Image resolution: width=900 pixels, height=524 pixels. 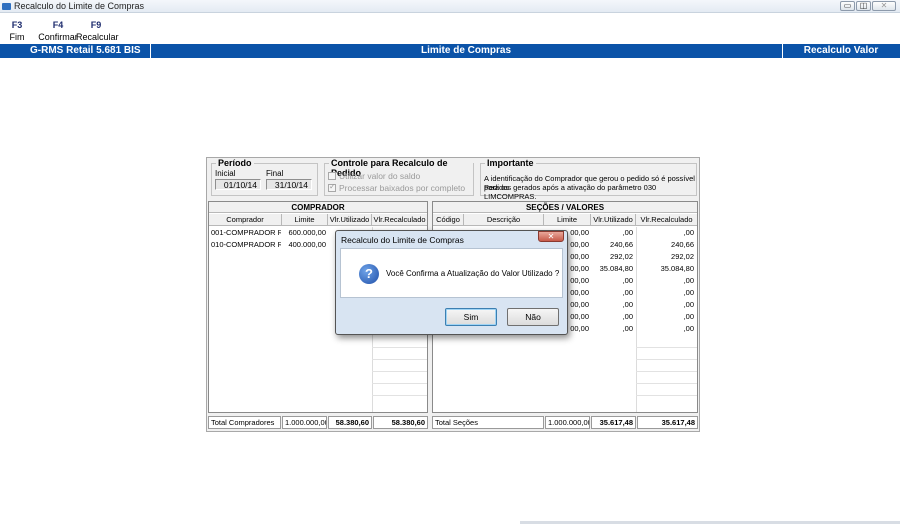 I want to click on total-compradores-utilizado: 58.380,60, so click(x=350, y=422).